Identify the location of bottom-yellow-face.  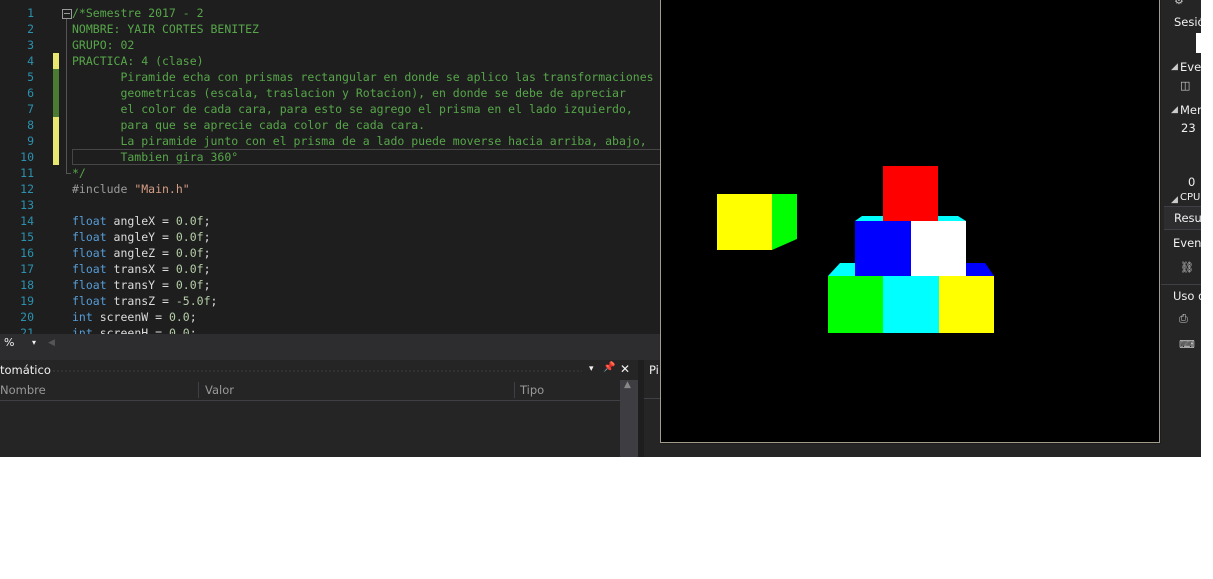
(966, 304).